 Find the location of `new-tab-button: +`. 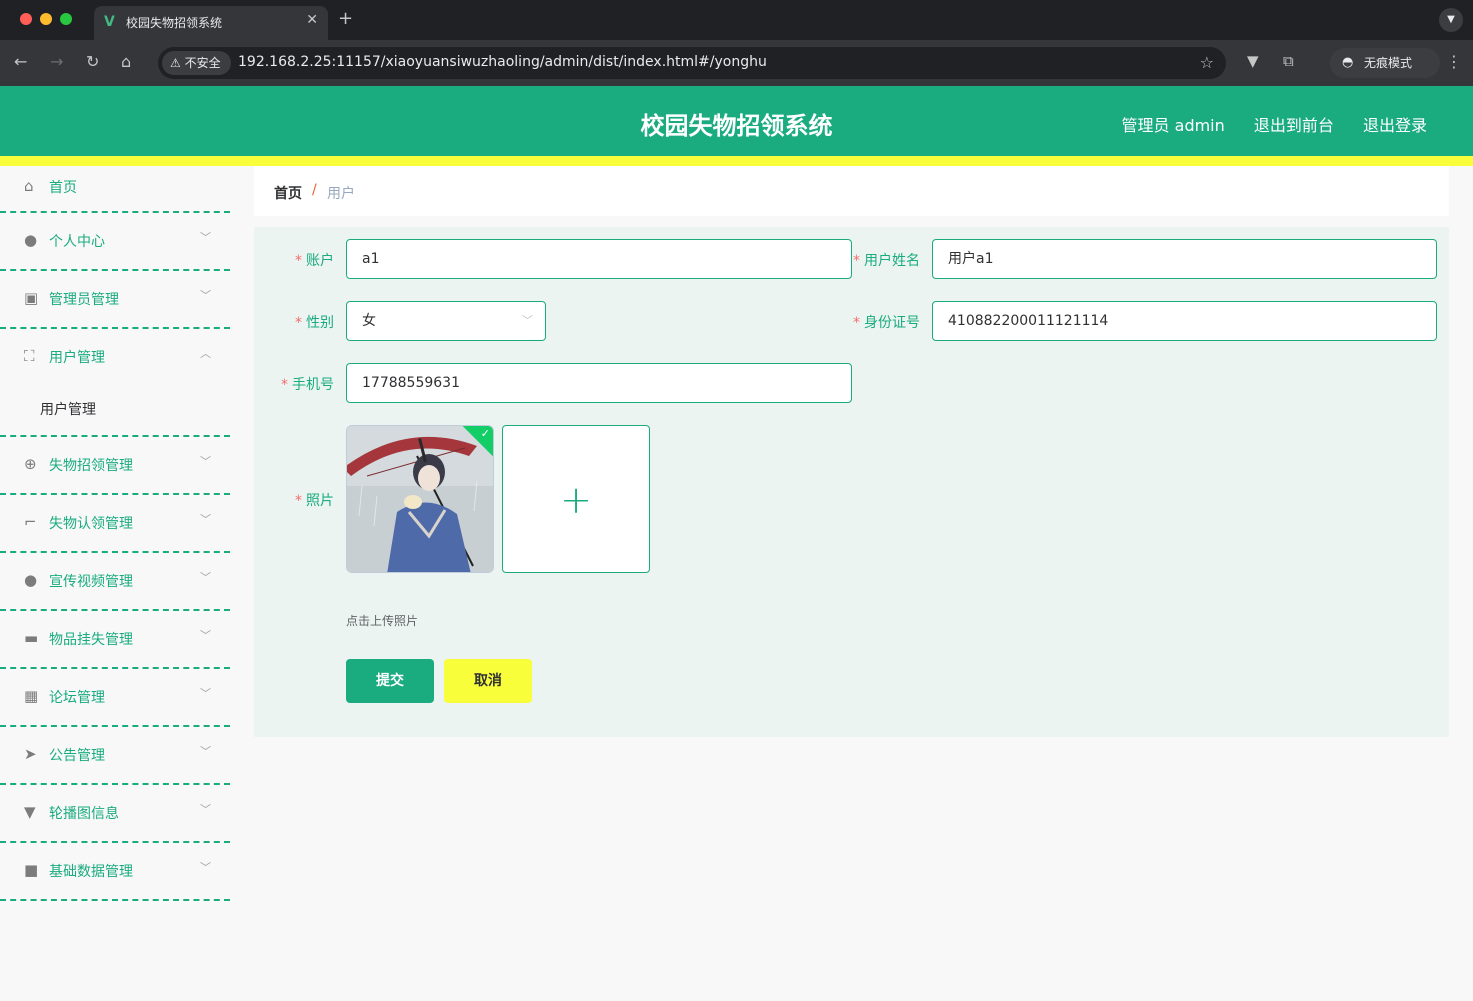

new-tab-button: + is located at coordinates (345, 18).